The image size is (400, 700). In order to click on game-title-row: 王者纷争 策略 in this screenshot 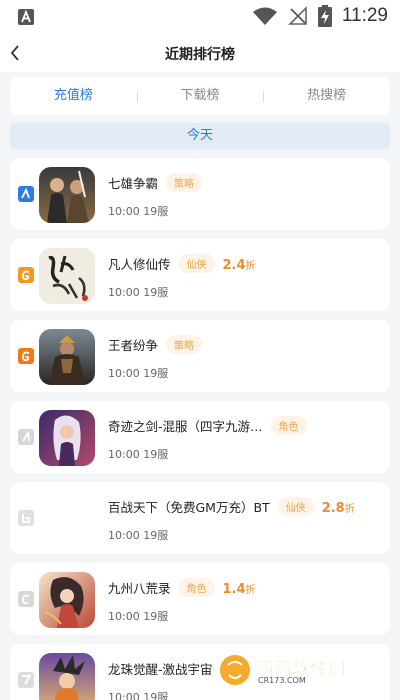, I will do `click(155, 344)`.